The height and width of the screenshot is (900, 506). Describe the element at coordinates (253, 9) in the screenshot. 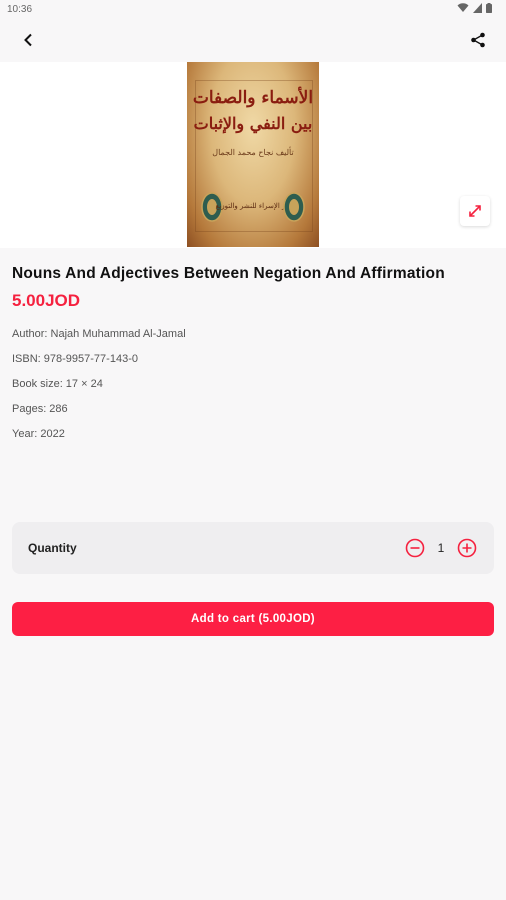

I see `status-bar: 10:36` at that location.